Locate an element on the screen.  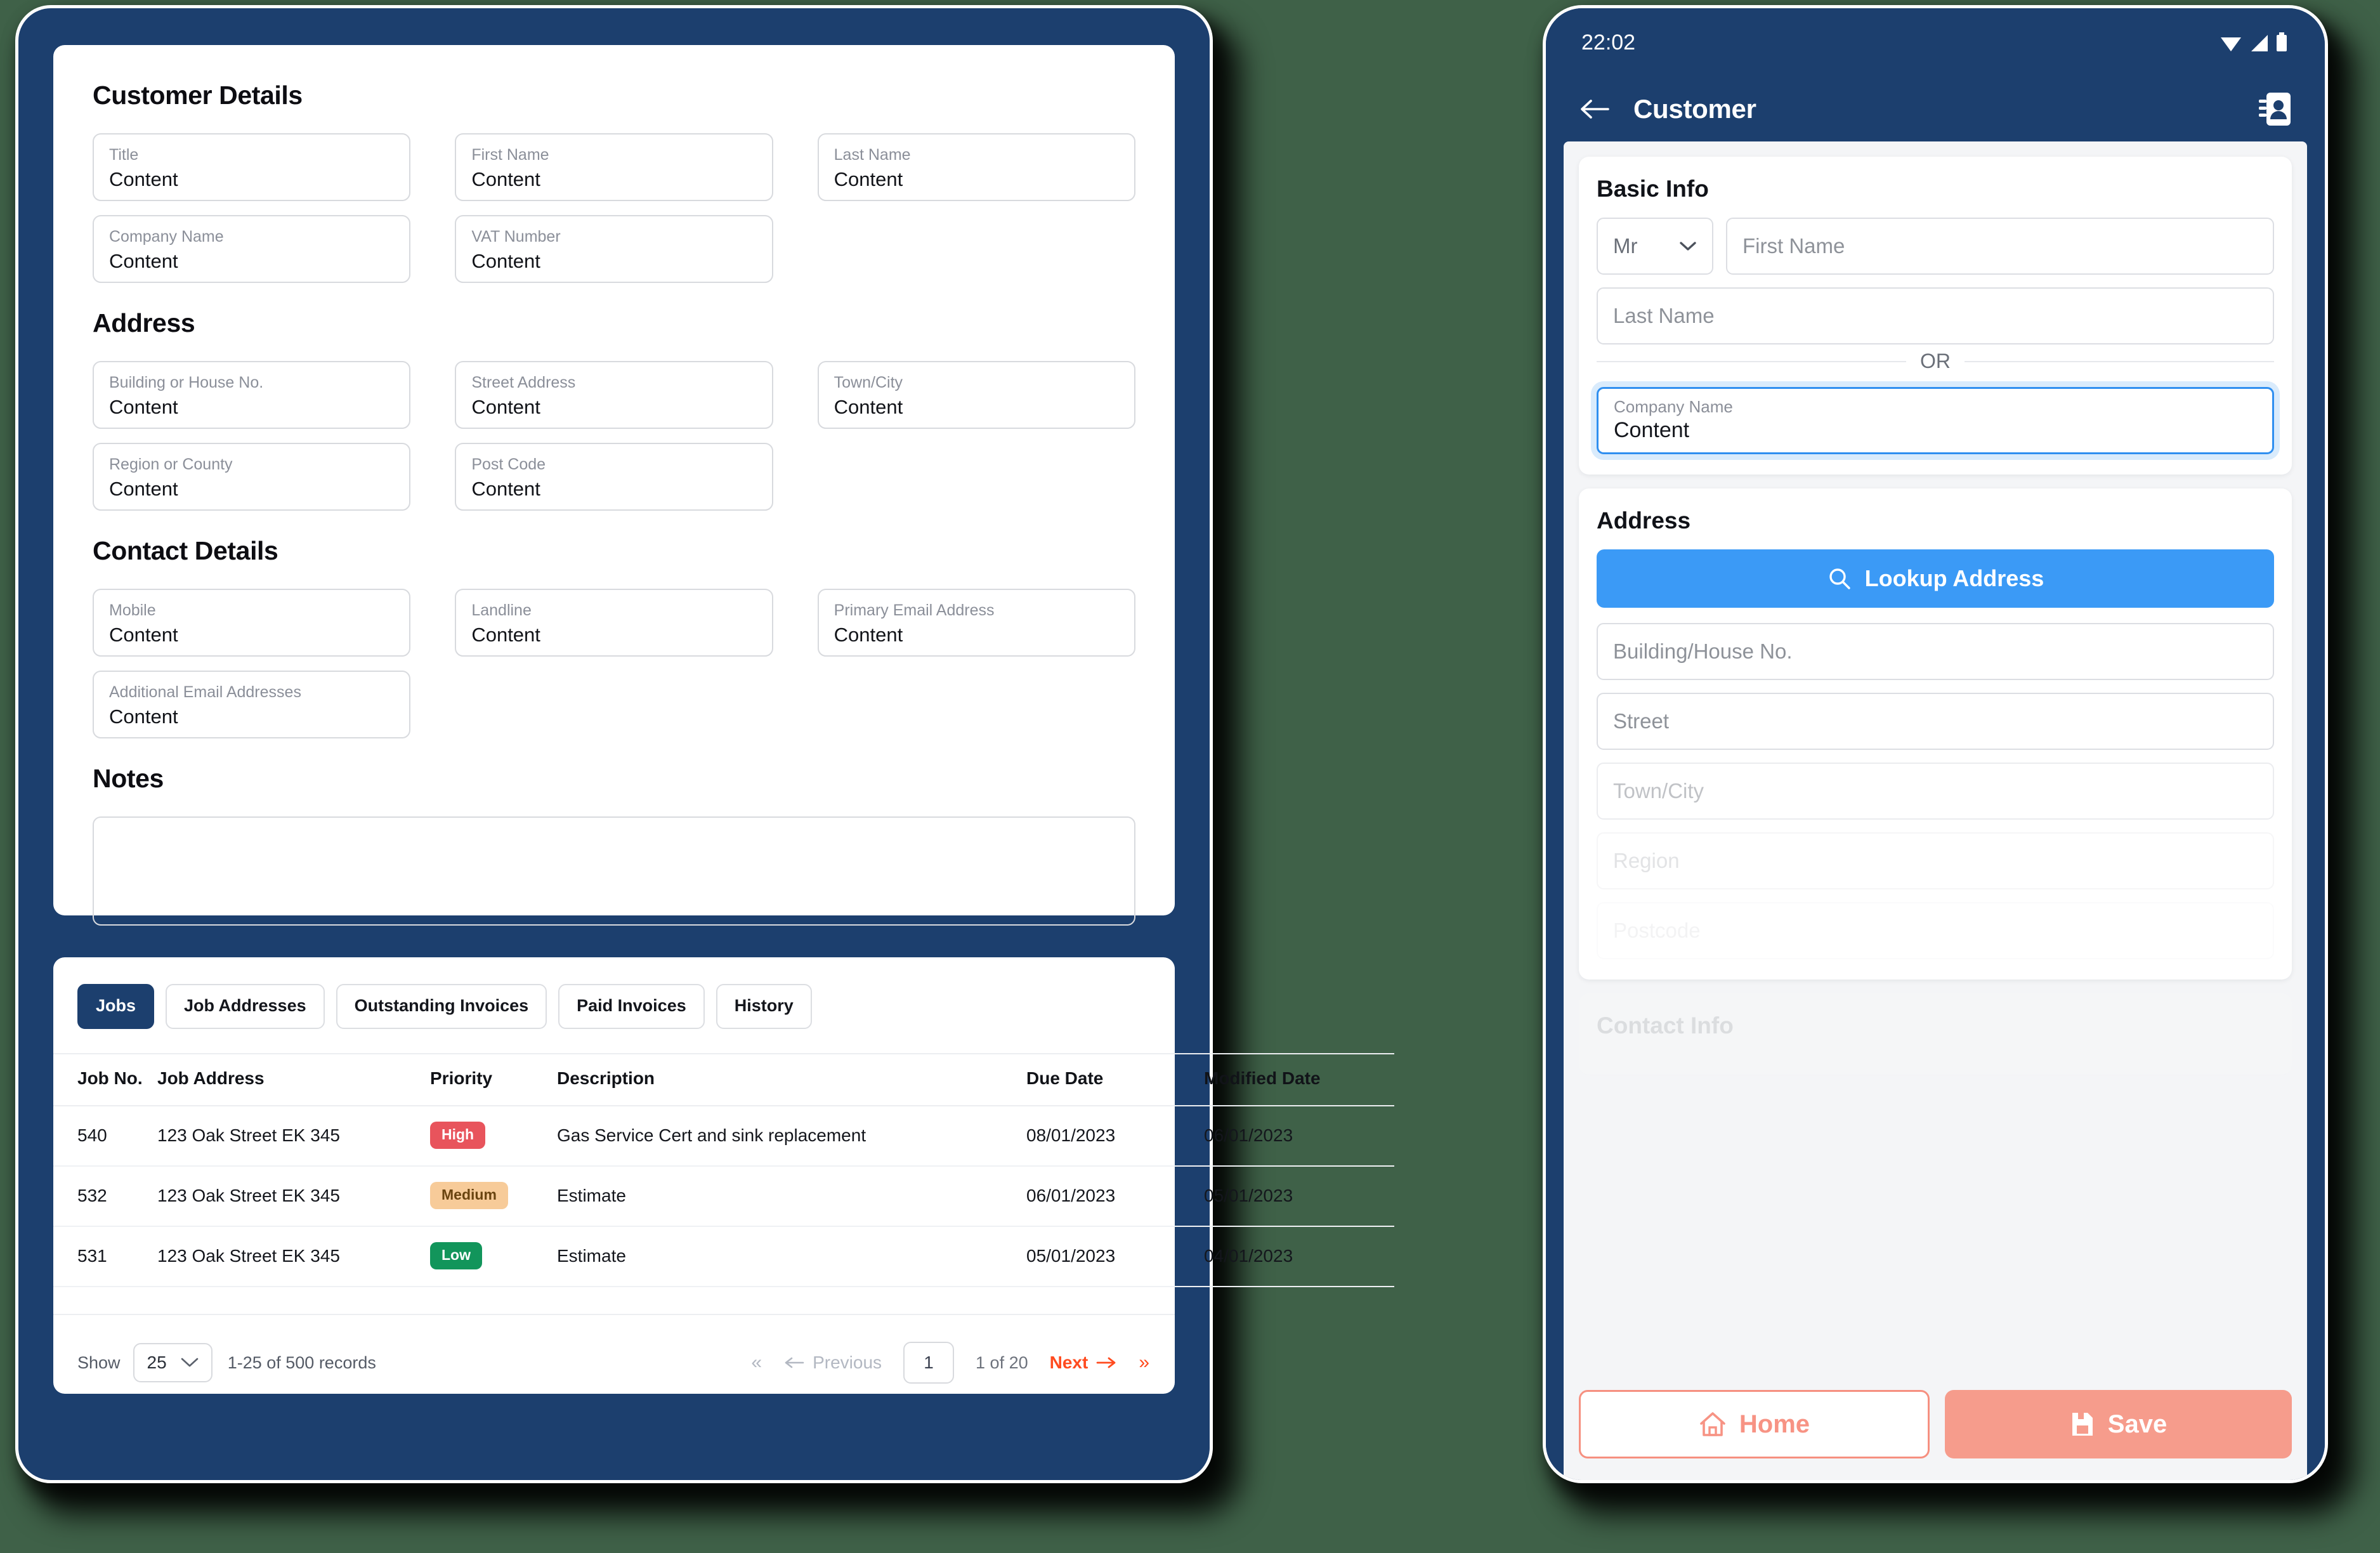
field-last-name: Last Name Content is located at coordinates (976, 167).